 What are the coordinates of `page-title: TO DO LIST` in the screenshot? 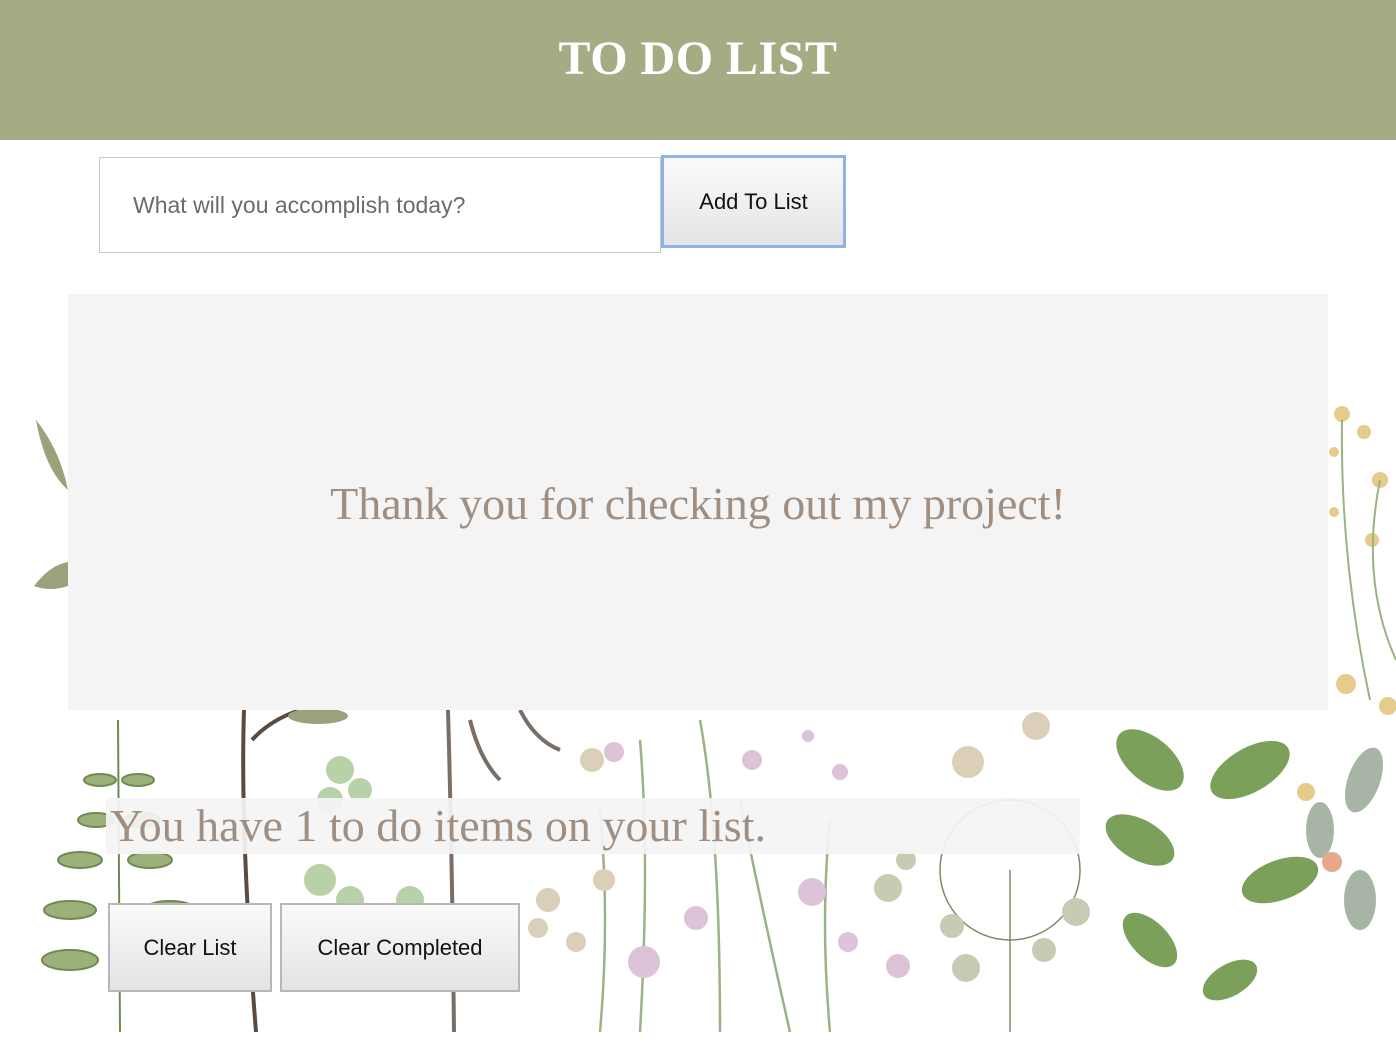 It's located at (698, 58).